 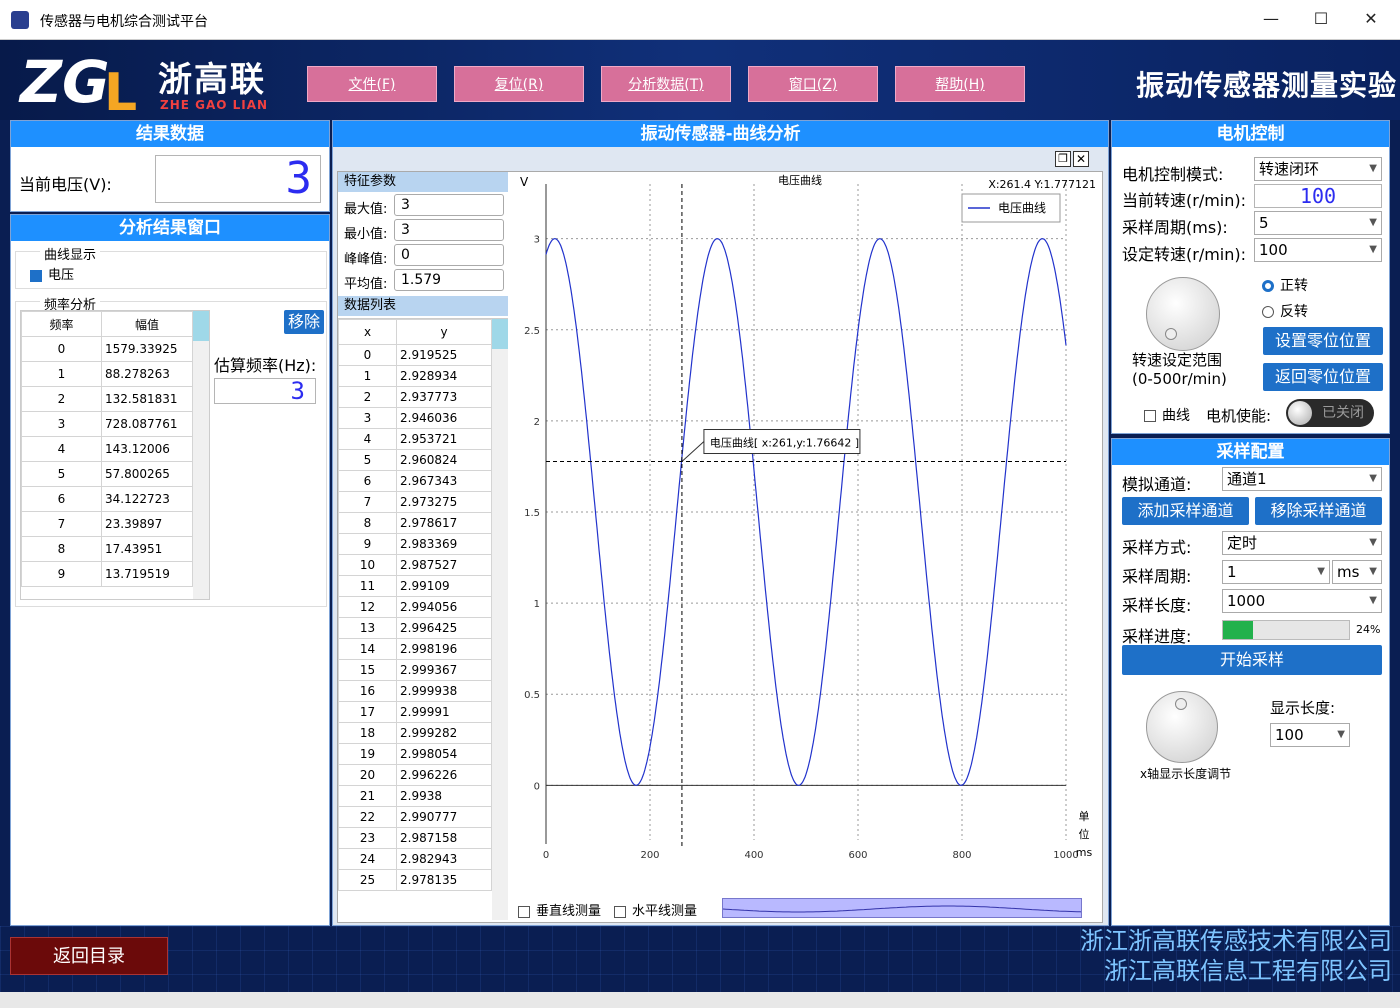 I want to click on set-zero-button: 设置零位位置, so click(x=1323, y=341).